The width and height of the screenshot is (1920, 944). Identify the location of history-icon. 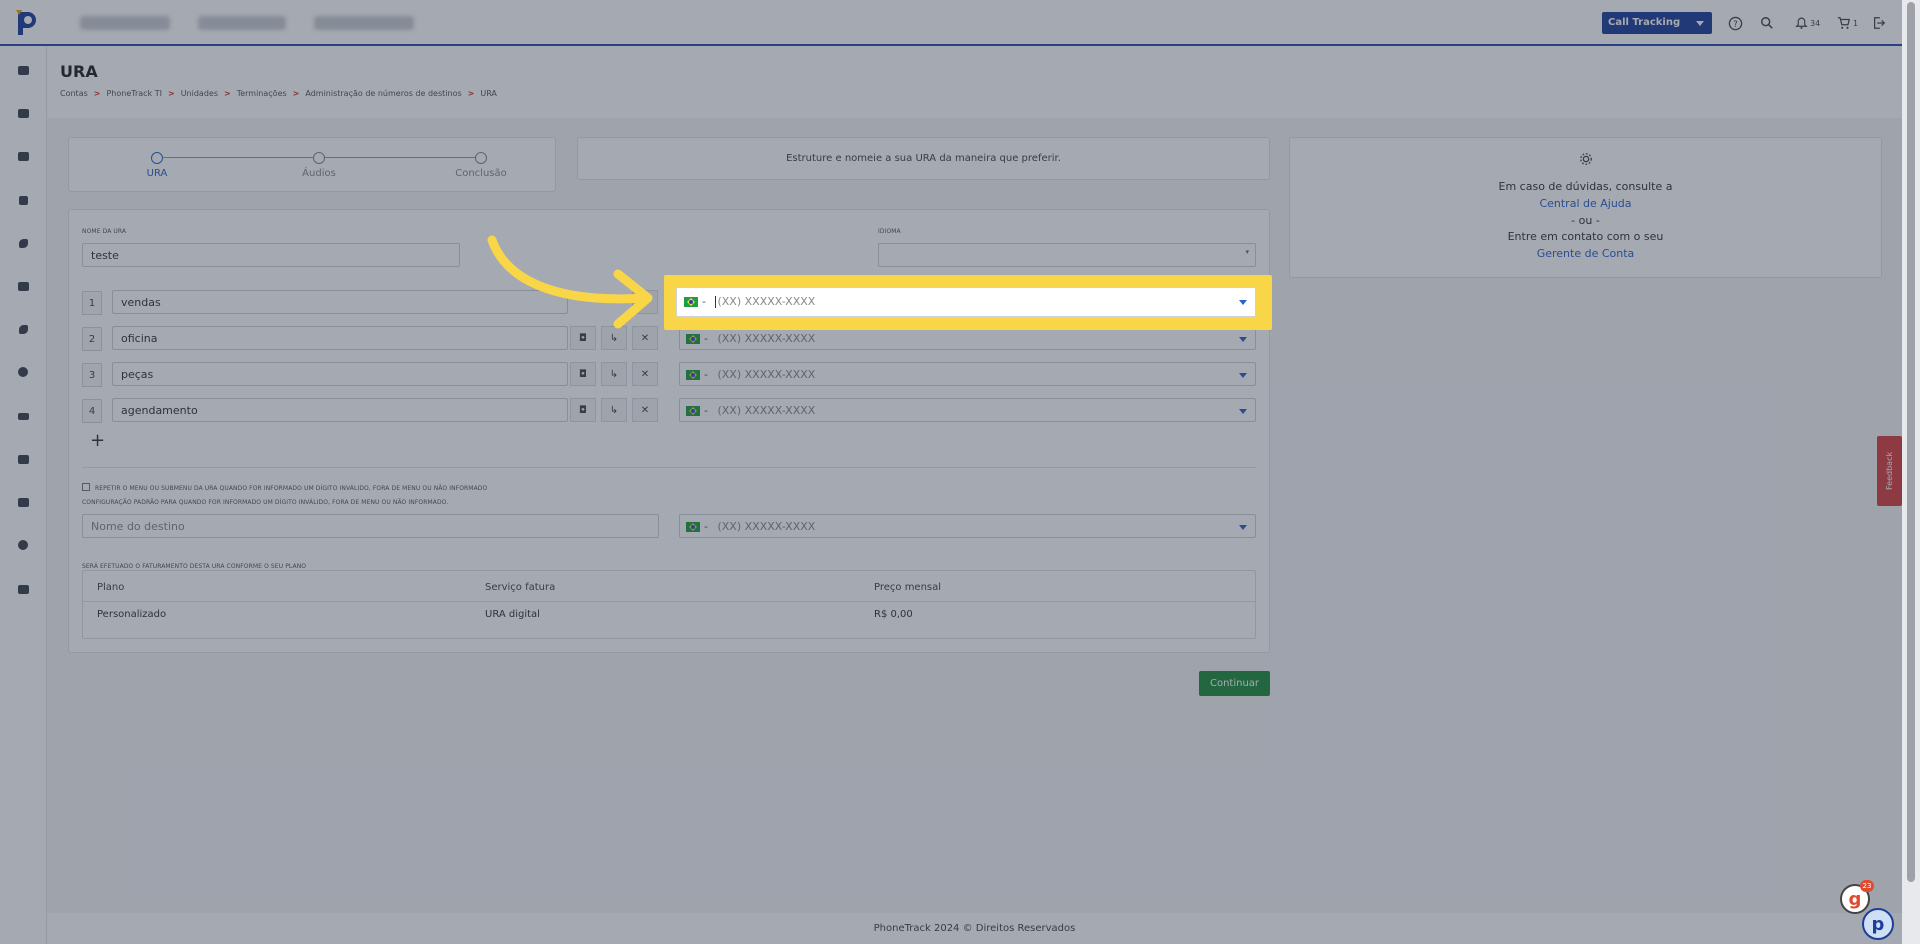
(23, 372).